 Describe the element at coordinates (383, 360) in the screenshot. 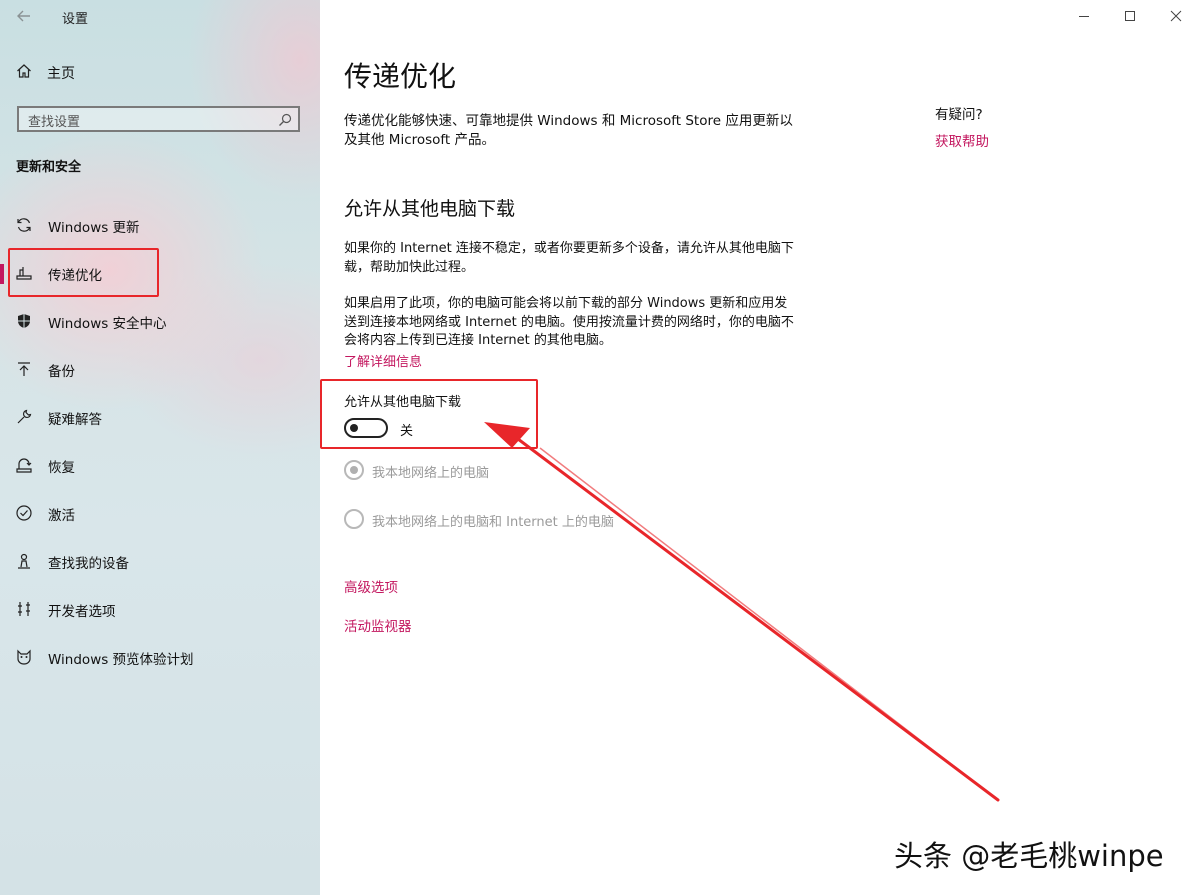

I see `learn-more-link: 了解详细信息` at that location.